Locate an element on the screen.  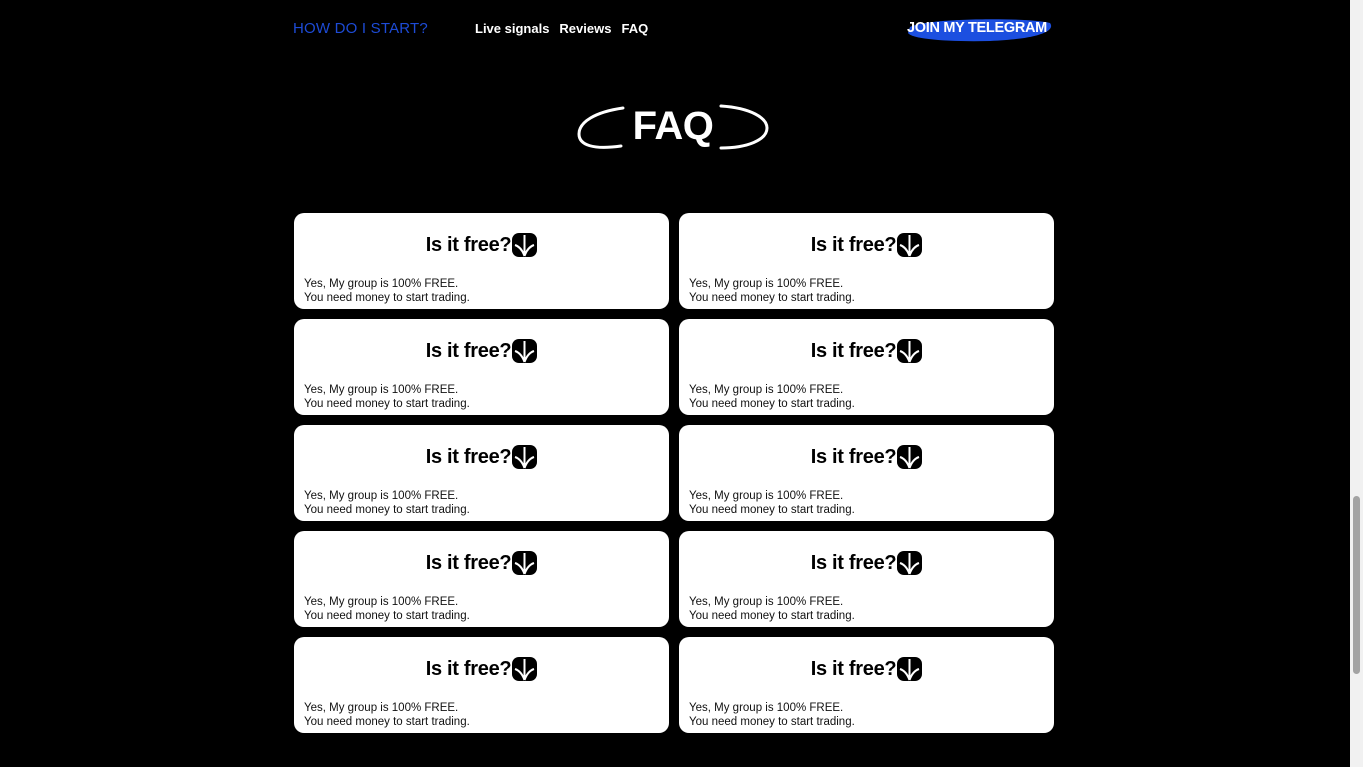
main-nav: Live signals Reviews FAQ is located at coordinates (561, 28).